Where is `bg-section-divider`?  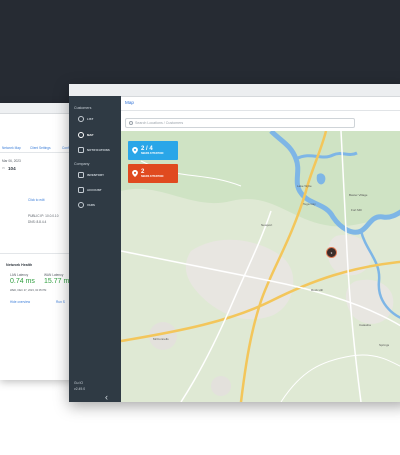
bg-section-divider is located at coordinates (40, 253).